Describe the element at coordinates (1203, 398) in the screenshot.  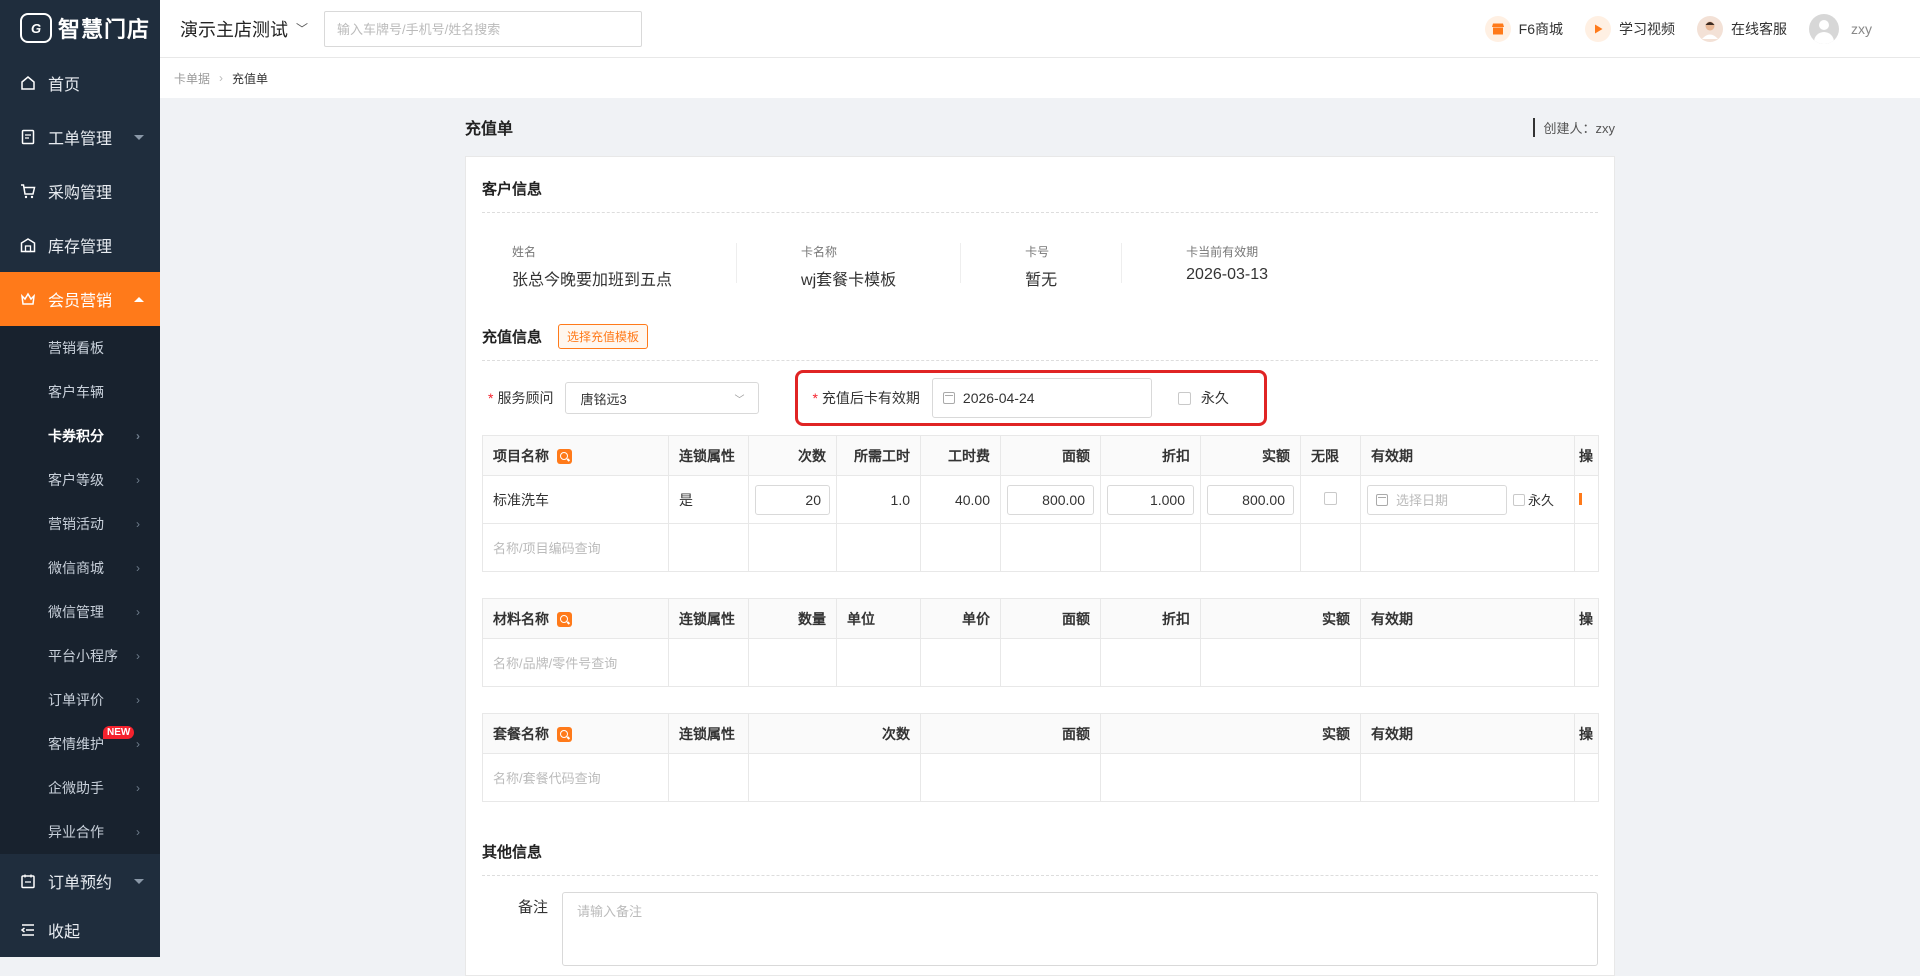
I see `forever-checkbox: 永久` at that location.